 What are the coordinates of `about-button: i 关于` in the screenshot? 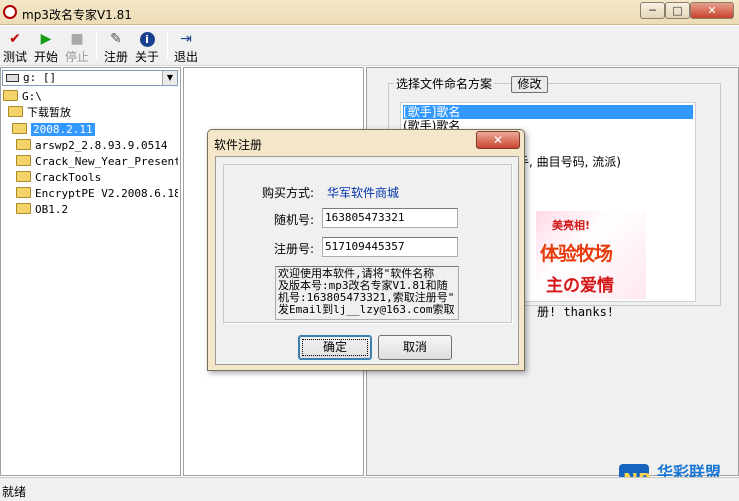 It's located at (147, 48).